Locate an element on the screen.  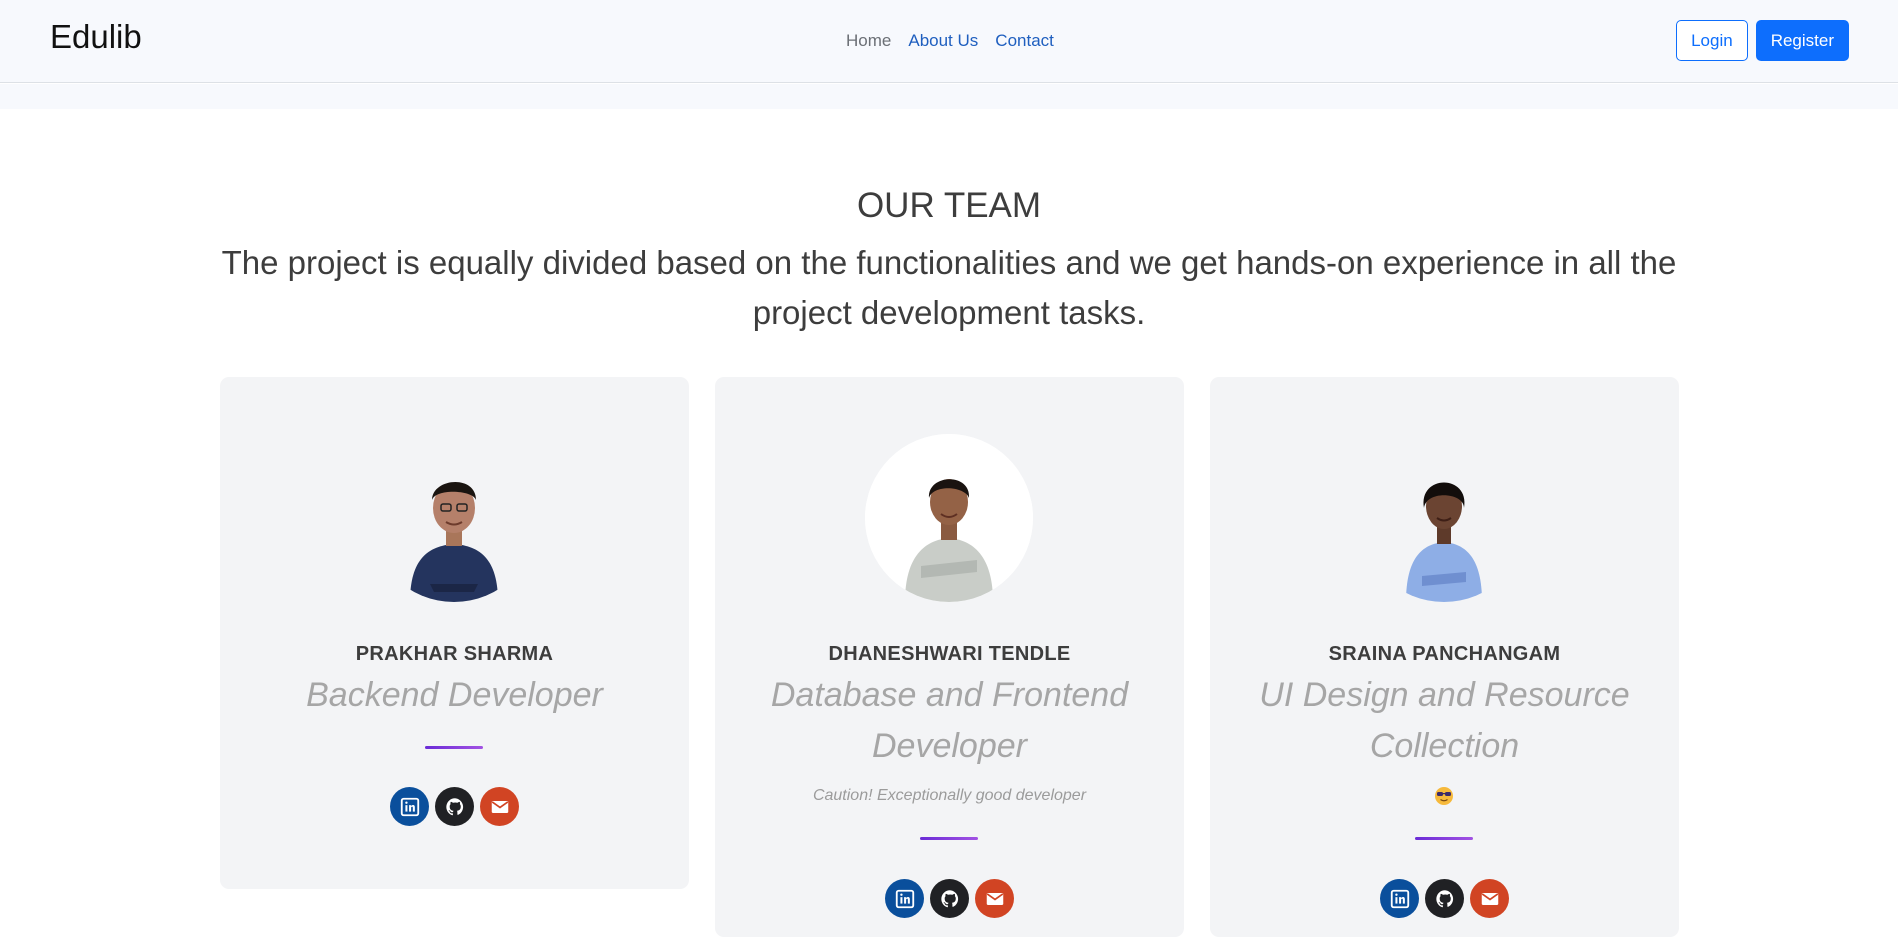
nav-link-about-us: About Us is located at coordinates (943, 41).